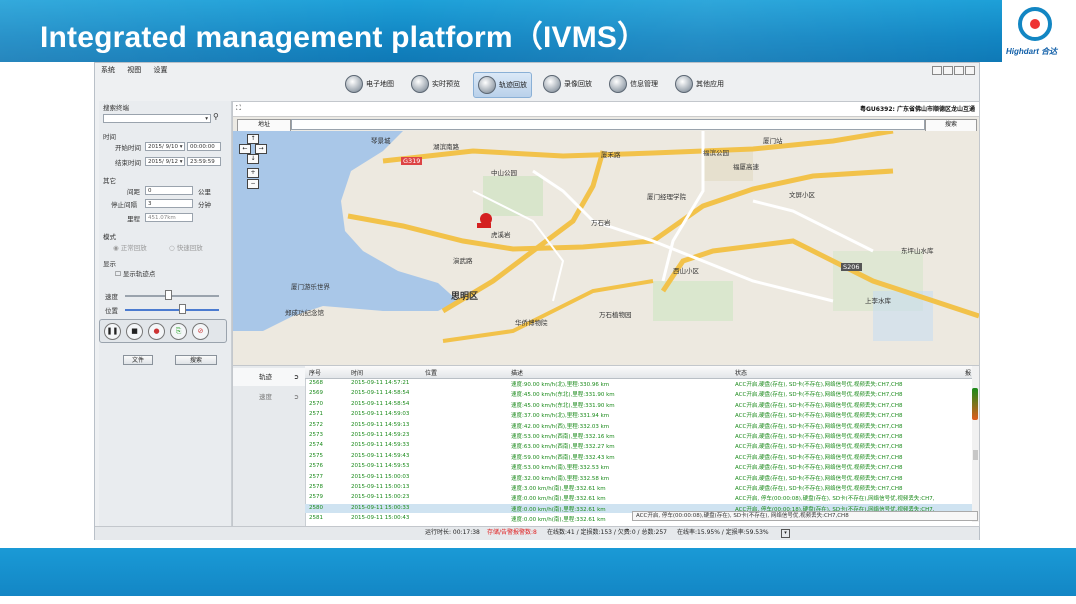 Image resolution: width=1076 pixels, height=604 pixels. I want to click on tab-label: 速度, so click(265, 397).